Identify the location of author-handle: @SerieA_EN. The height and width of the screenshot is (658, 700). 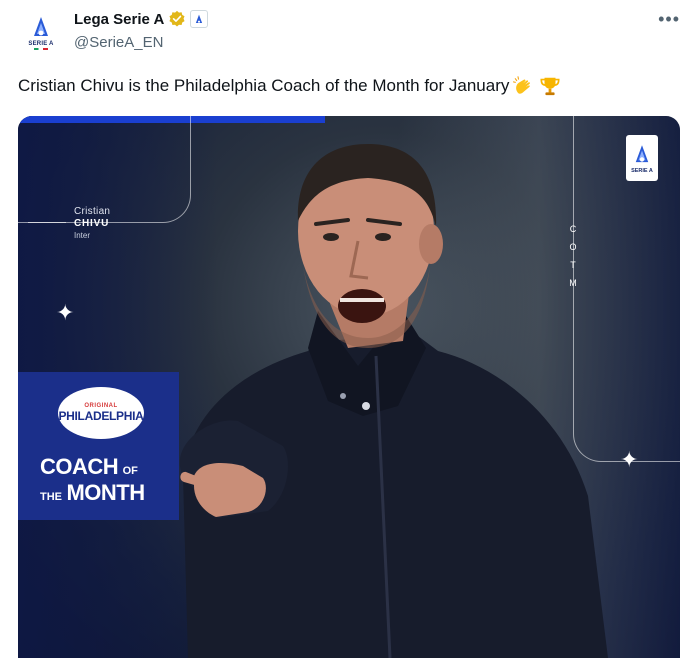
(118, 42).